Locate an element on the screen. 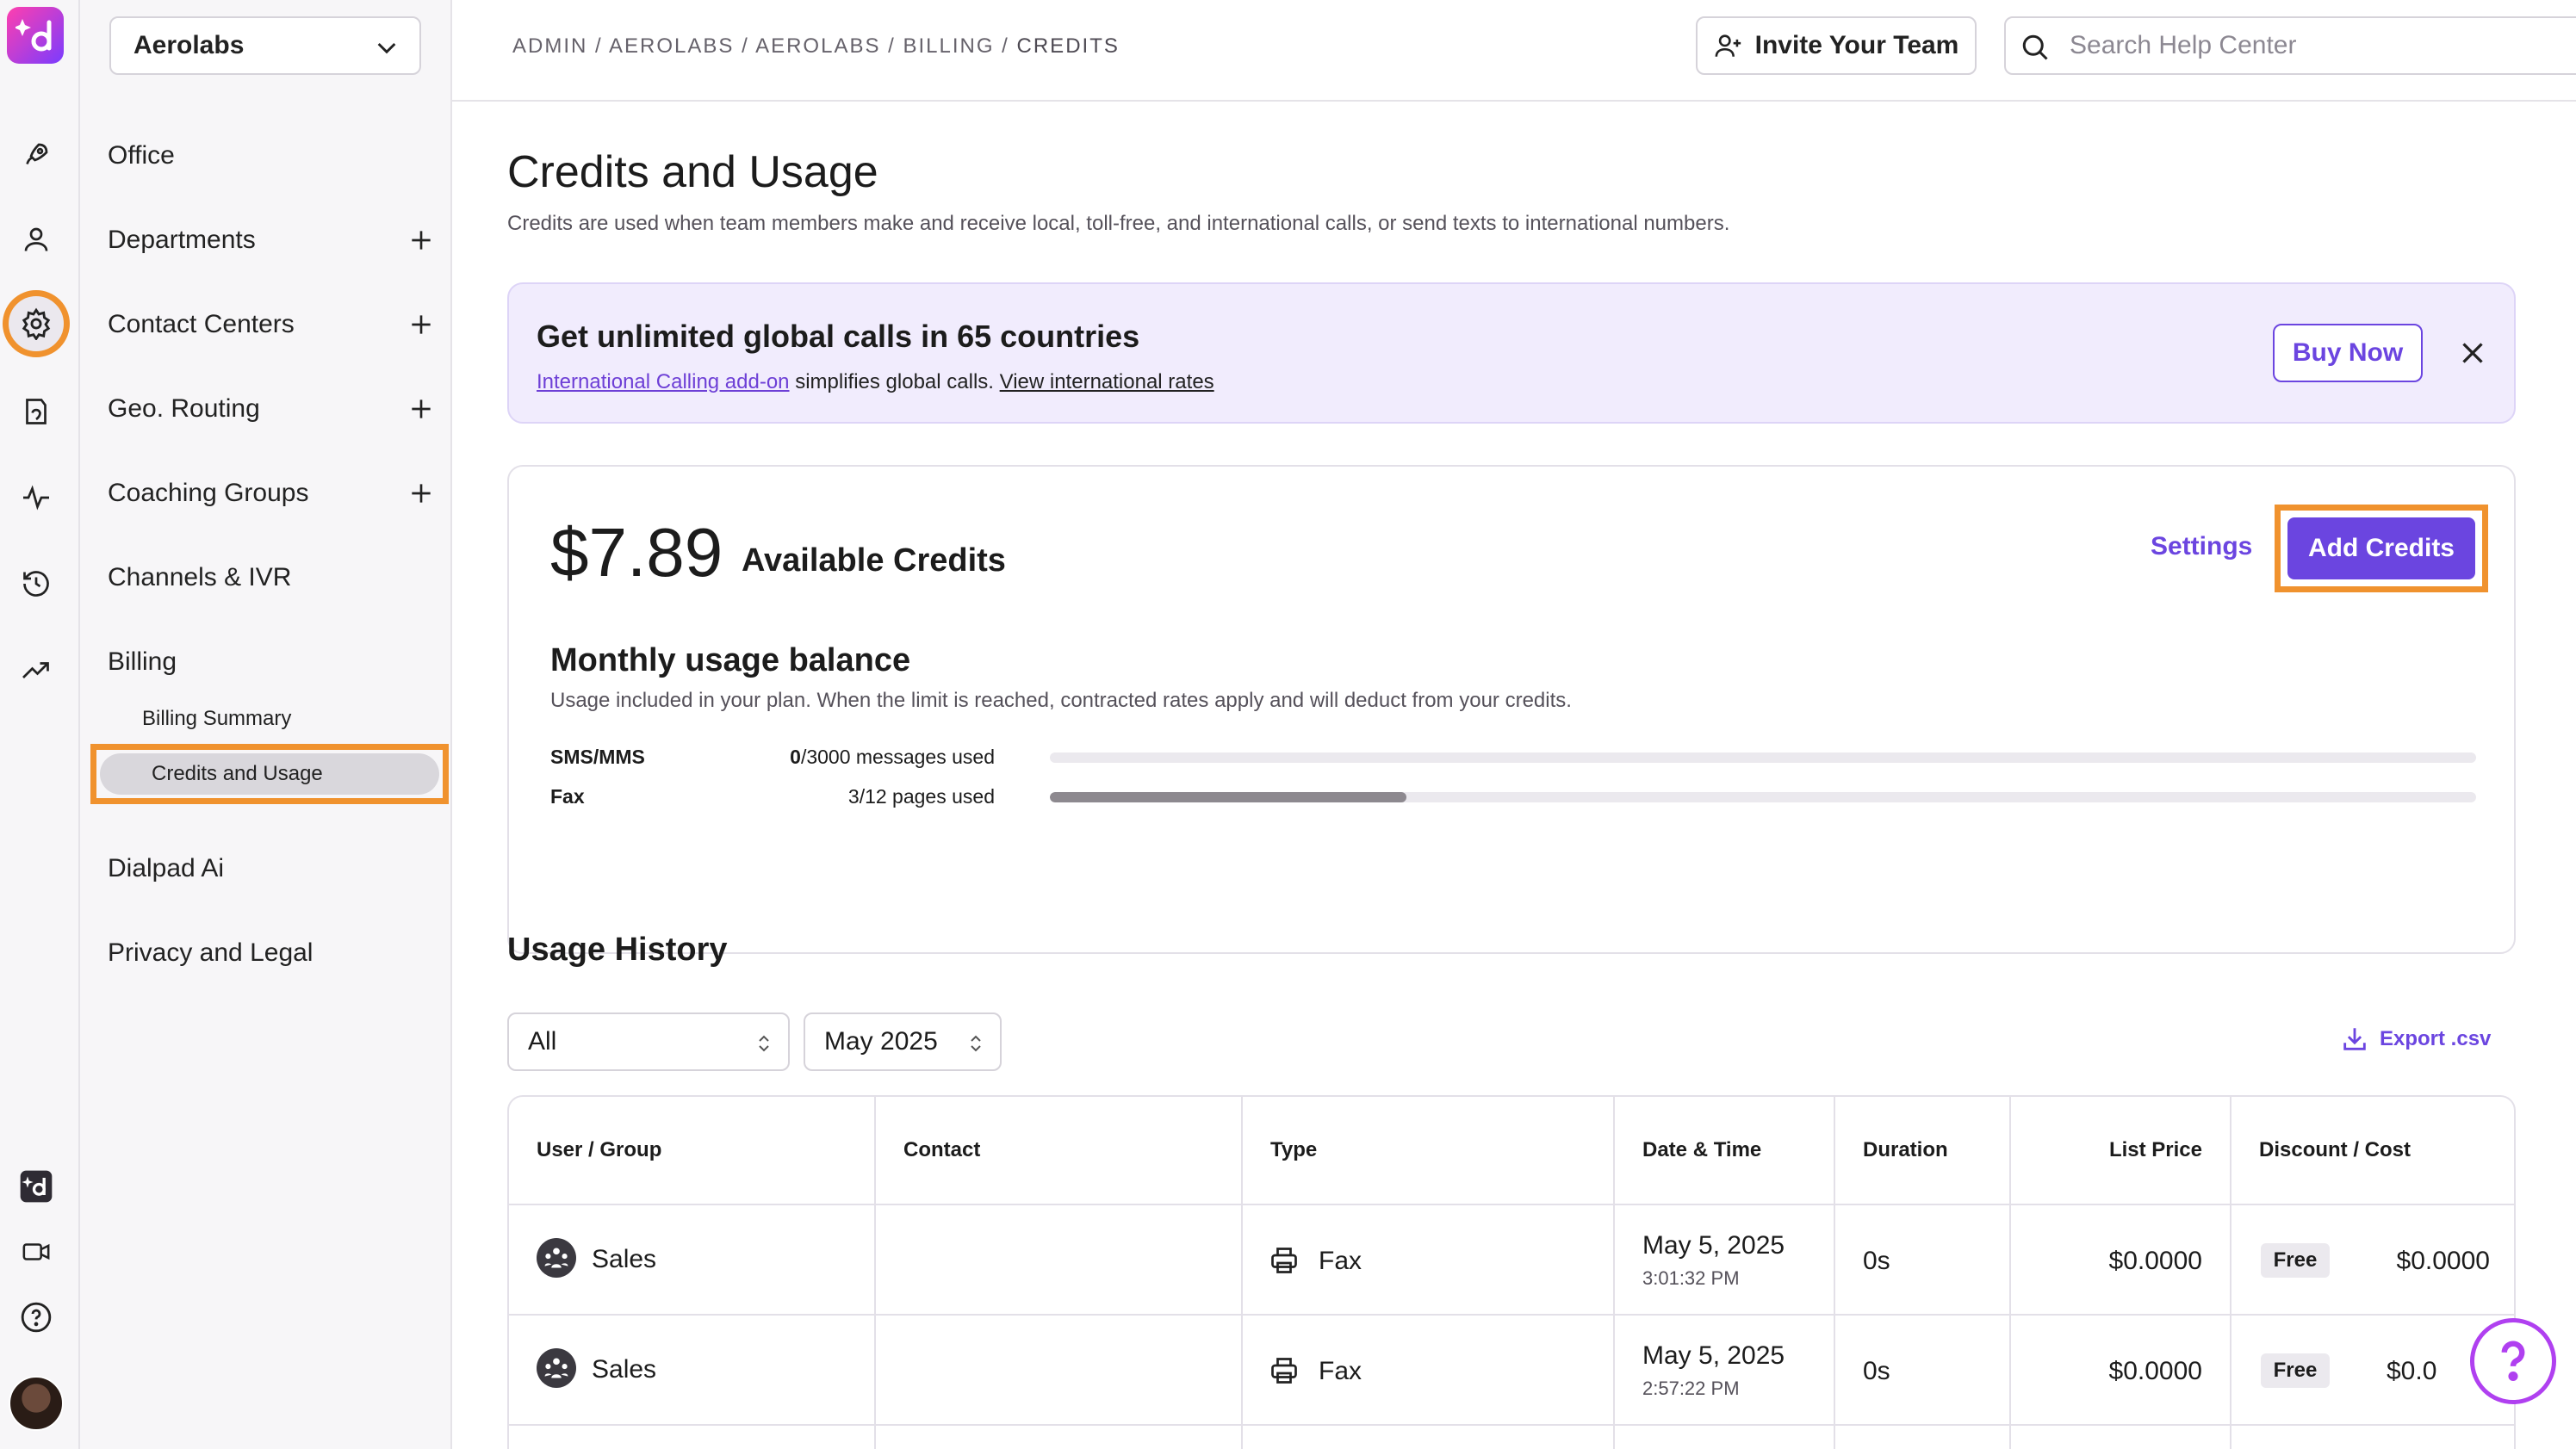 This screenshot has width=2576, height=1449. sidebar-item-geo-routing: Geo. Routing is located at coordinates (271, 409).